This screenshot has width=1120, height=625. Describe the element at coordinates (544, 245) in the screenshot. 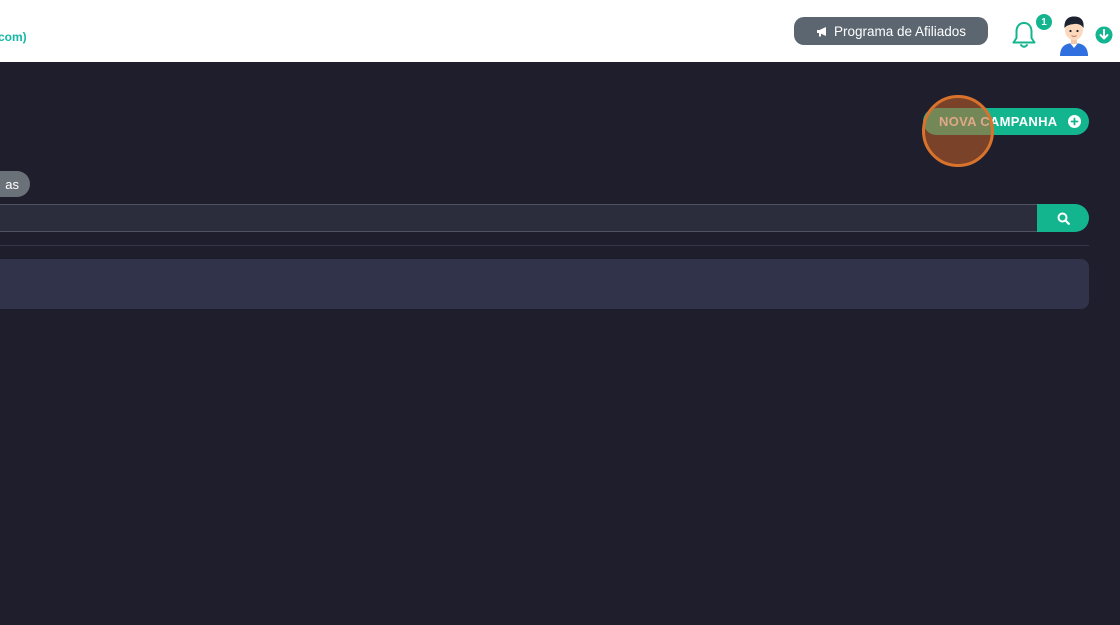

I see `section-divider` at that location.